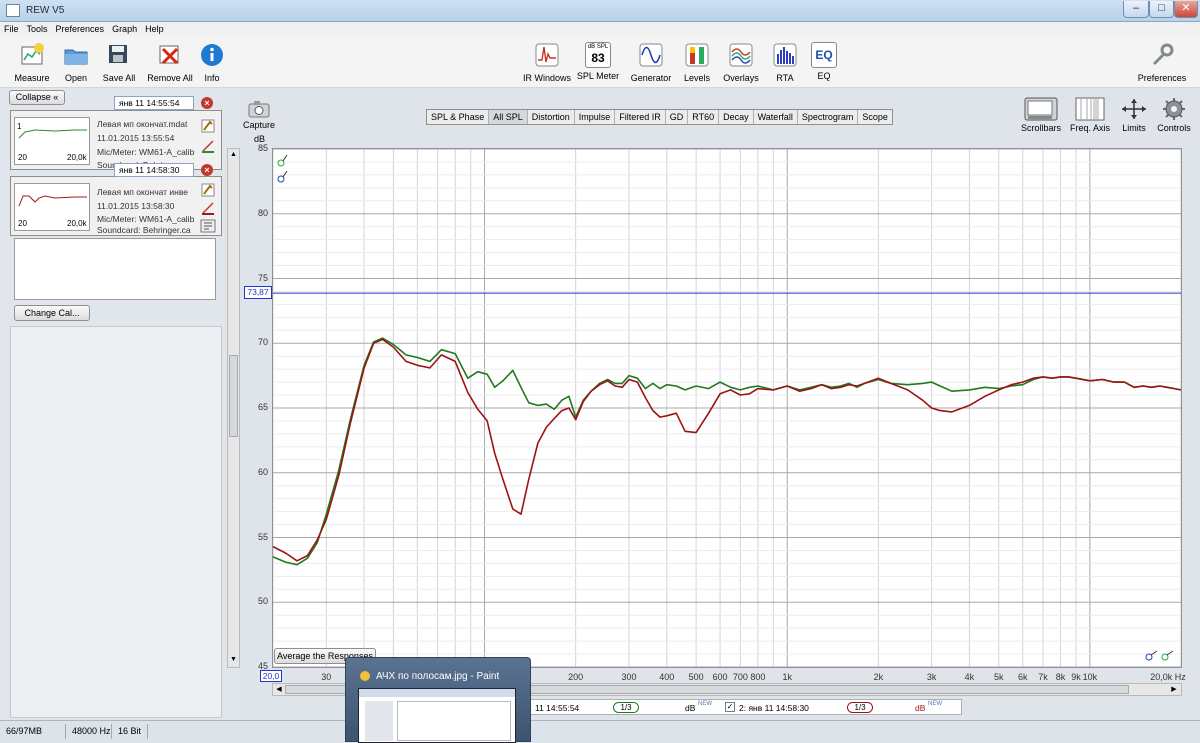 The width and height of the screenshot is (1200, 743). What do you see at coordinates (13, 10) in the screenshot?
I see `app-icon` at bounding box center [13, 10].